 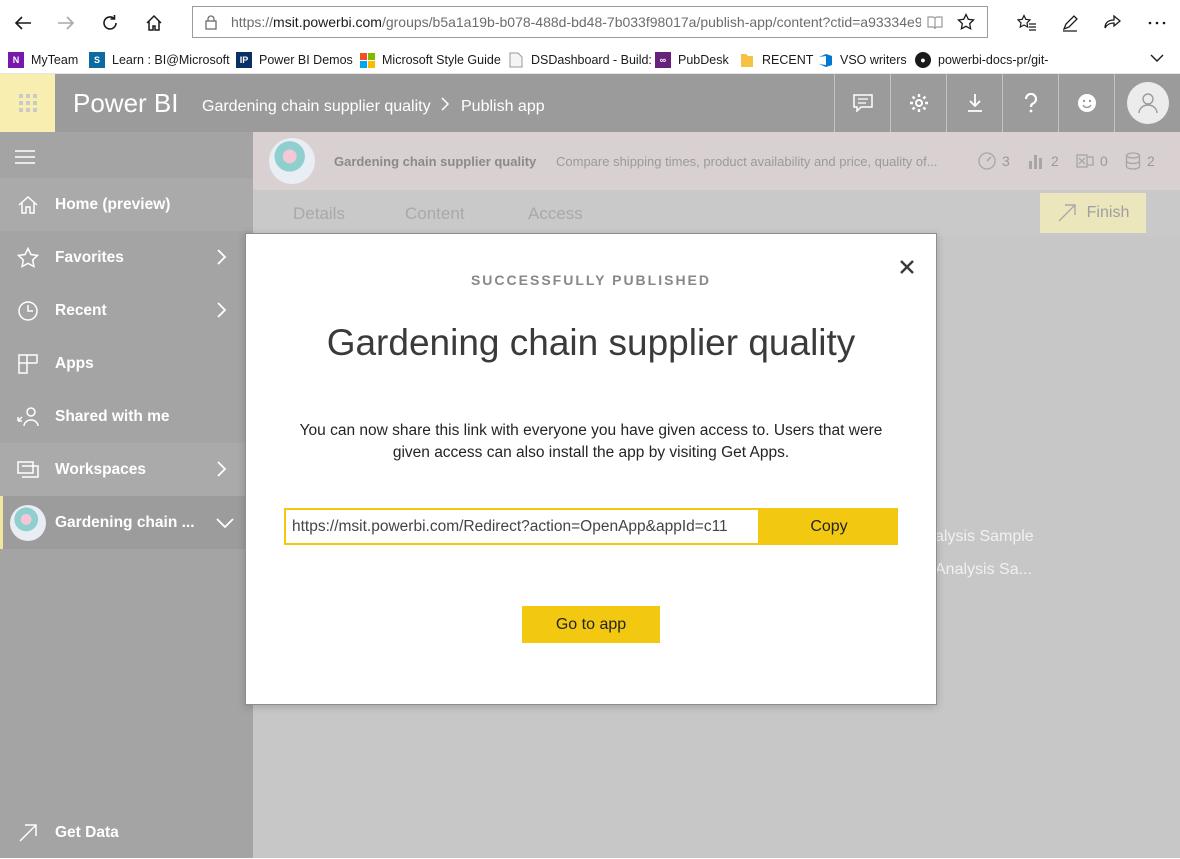 I want to click on favorite-link: N MyTeam, so click(x=43, y=60).